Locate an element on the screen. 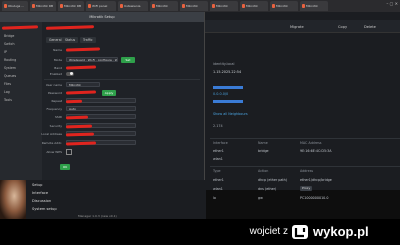  table-header: Type is located at coordinates (217, 171).